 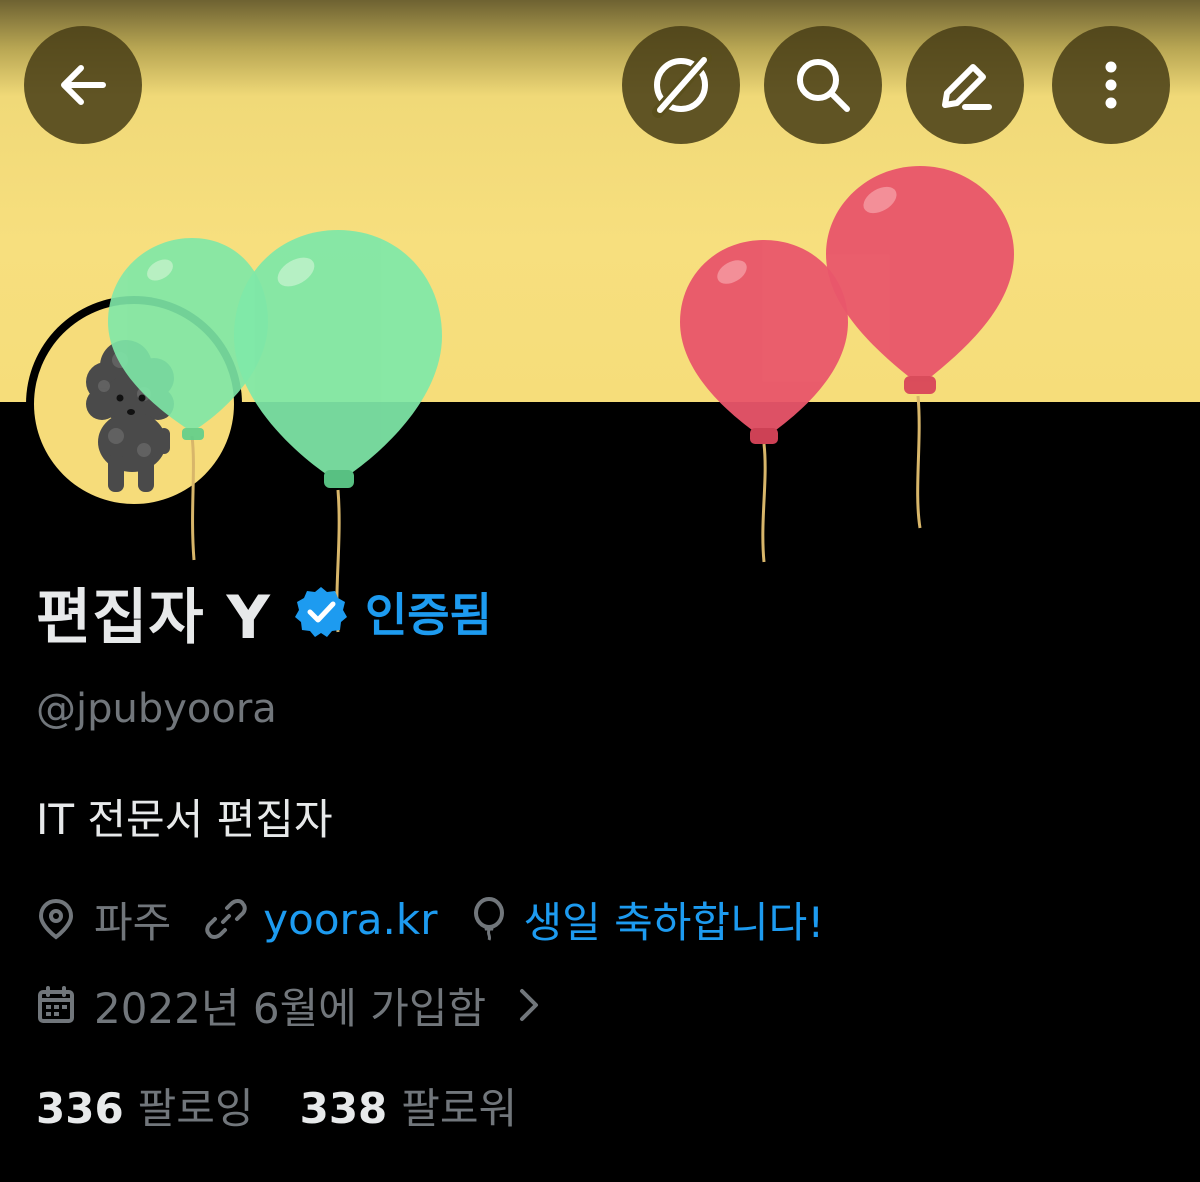 What do you see at coordinates (459, 1108) in the screenshot?
I see `followers-label: 팔로워` at bounding box center [459, 1108].